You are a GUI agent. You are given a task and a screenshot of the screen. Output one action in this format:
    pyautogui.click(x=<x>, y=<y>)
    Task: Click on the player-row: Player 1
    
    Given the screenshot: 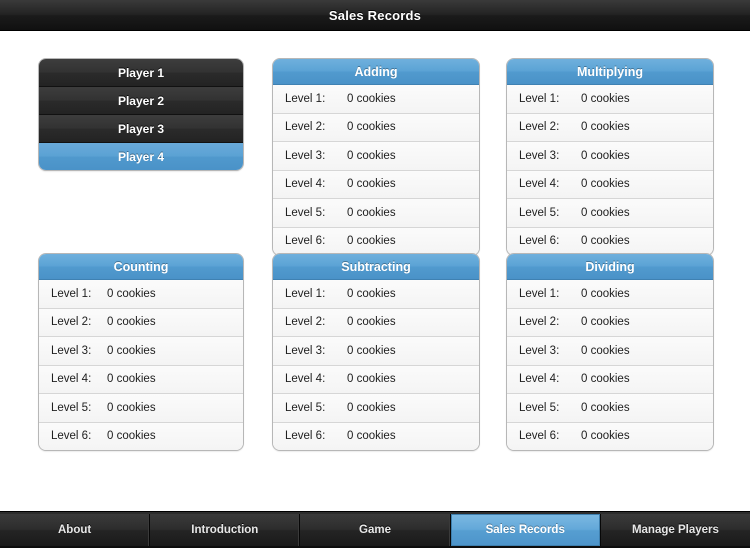 What is the action you would take?
    pyautogui.click(x=141, y=73)
    